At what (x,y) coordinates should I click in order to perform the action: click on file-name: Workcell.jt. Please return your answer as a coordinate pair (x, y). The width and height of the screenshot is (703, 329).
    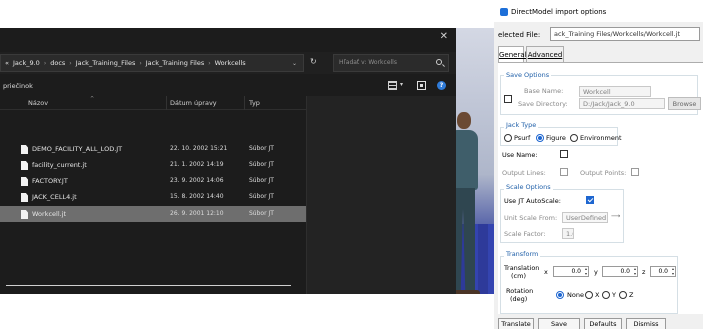
    Looking at the image, I should click on (49, 214).